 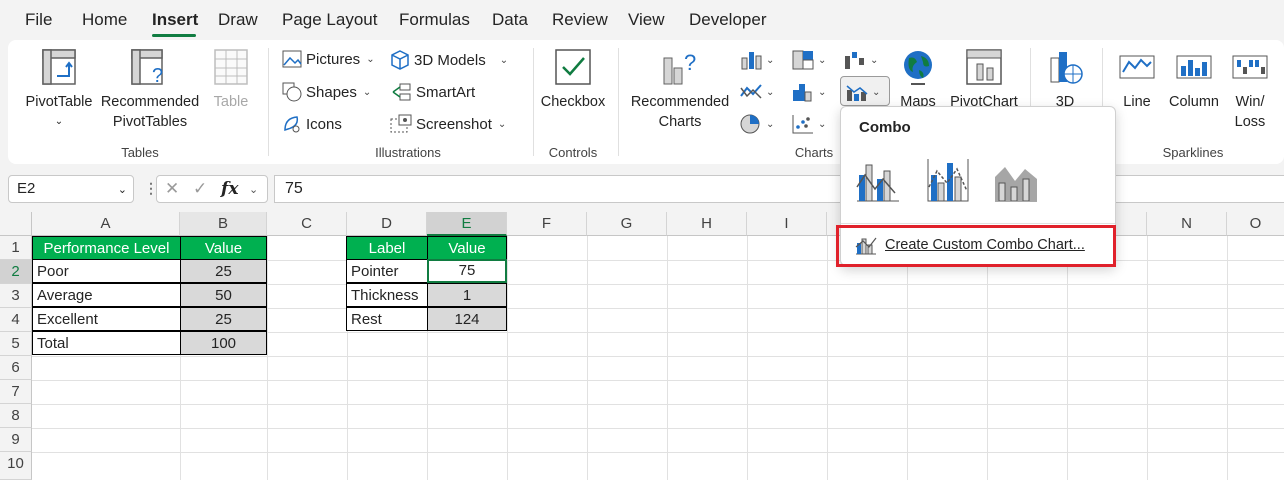 I want to click on tab-home: Home, so click(x=104, y=20).